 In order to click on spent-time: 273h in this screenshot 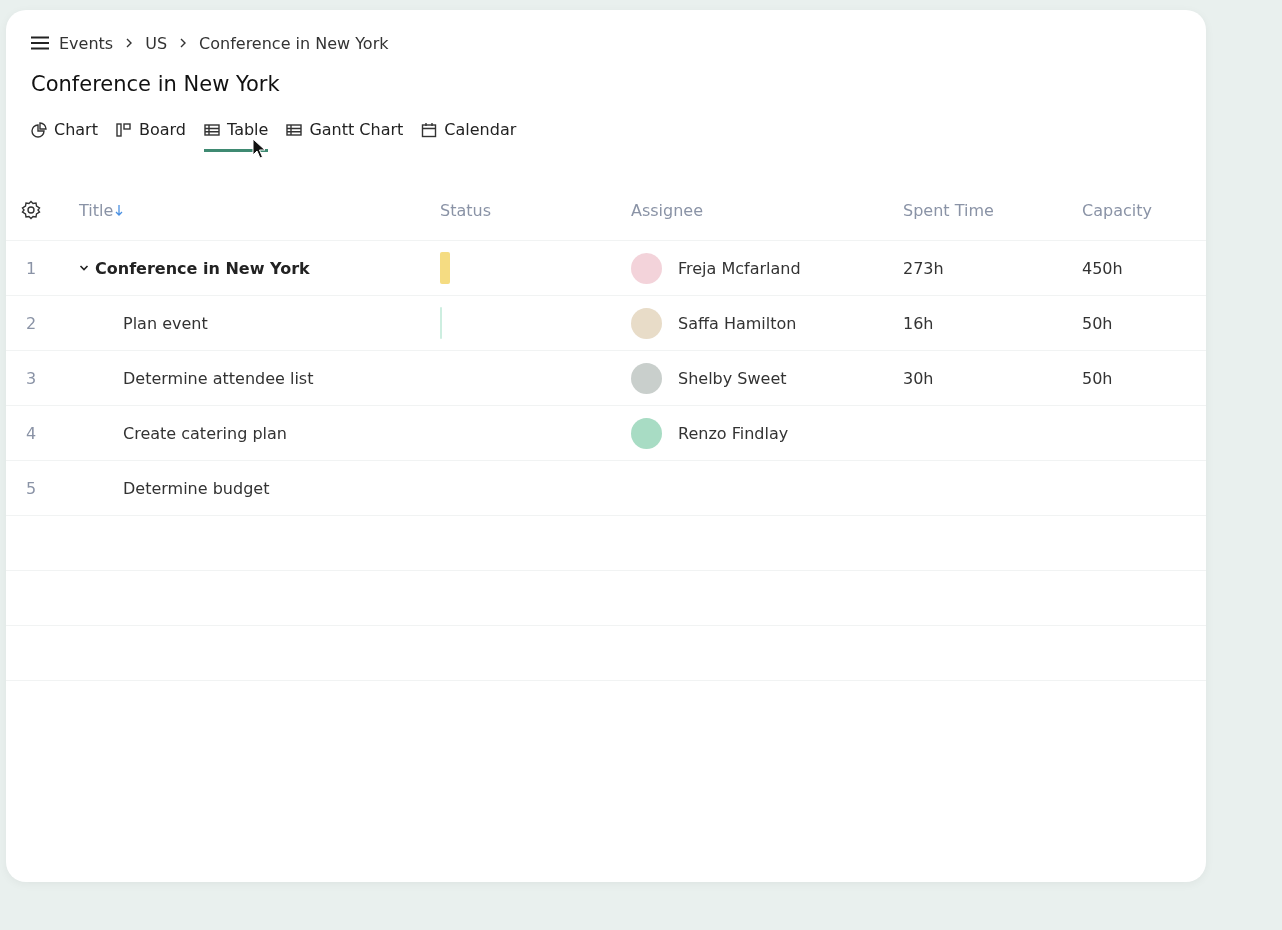, I will do `click(923, 268)`.